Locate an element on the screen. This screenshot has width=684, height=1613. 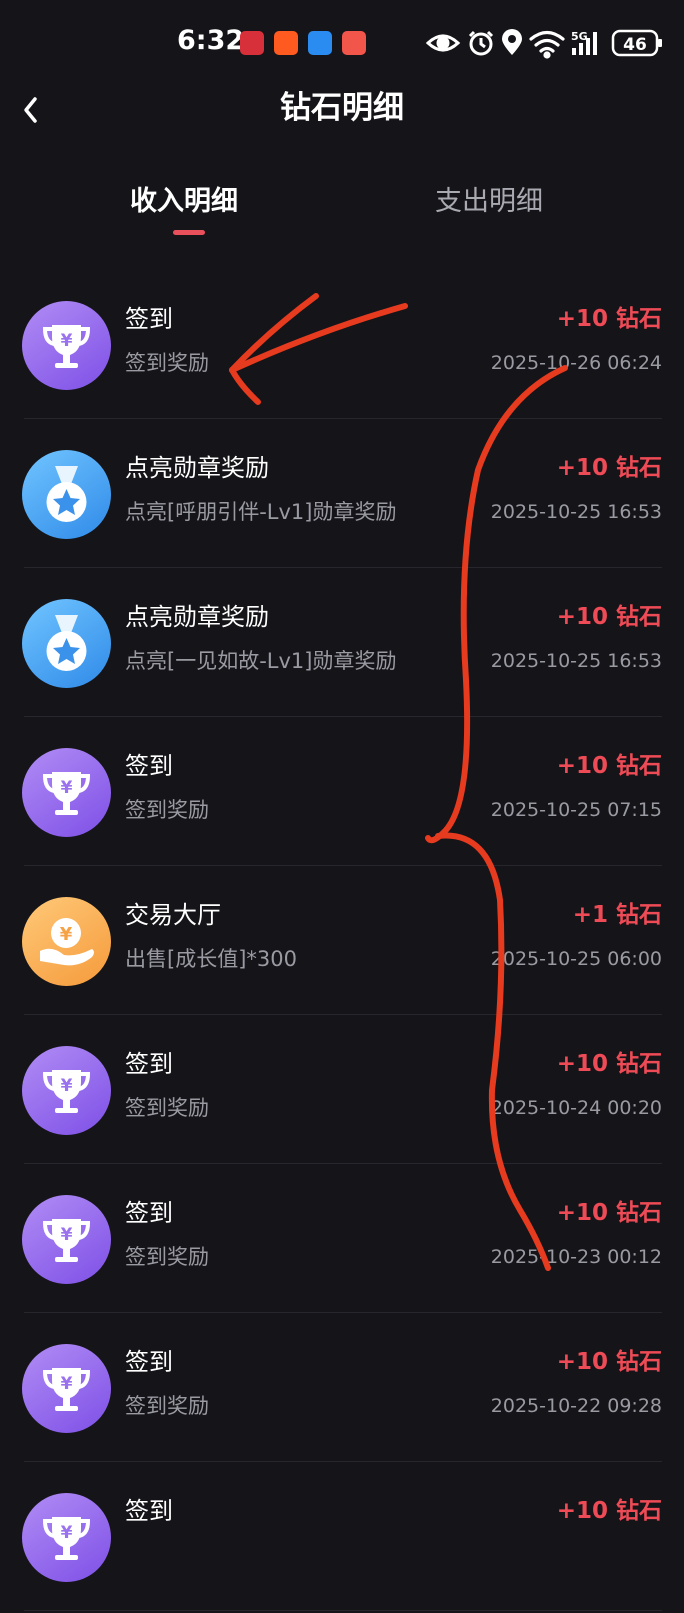
calendar-notification-icon is located at coordinates (354, 43).